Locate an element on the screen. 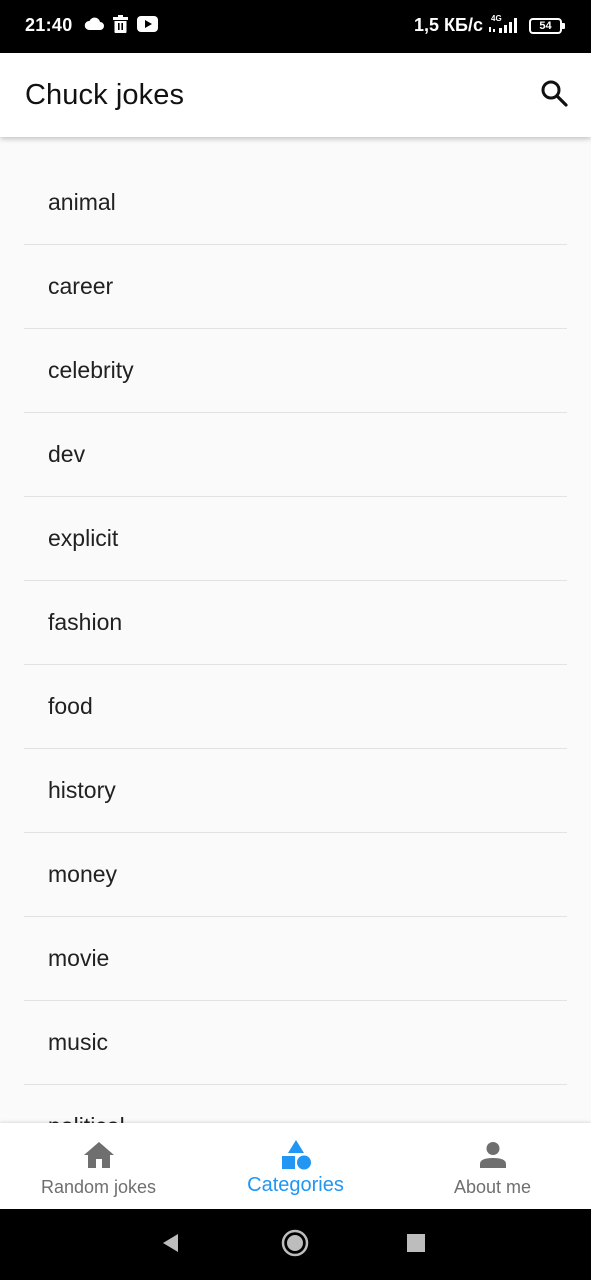 Image resolution: width=591 pixels, height=1280 pixels. cloud-icon is located at coordinates (94, 26).